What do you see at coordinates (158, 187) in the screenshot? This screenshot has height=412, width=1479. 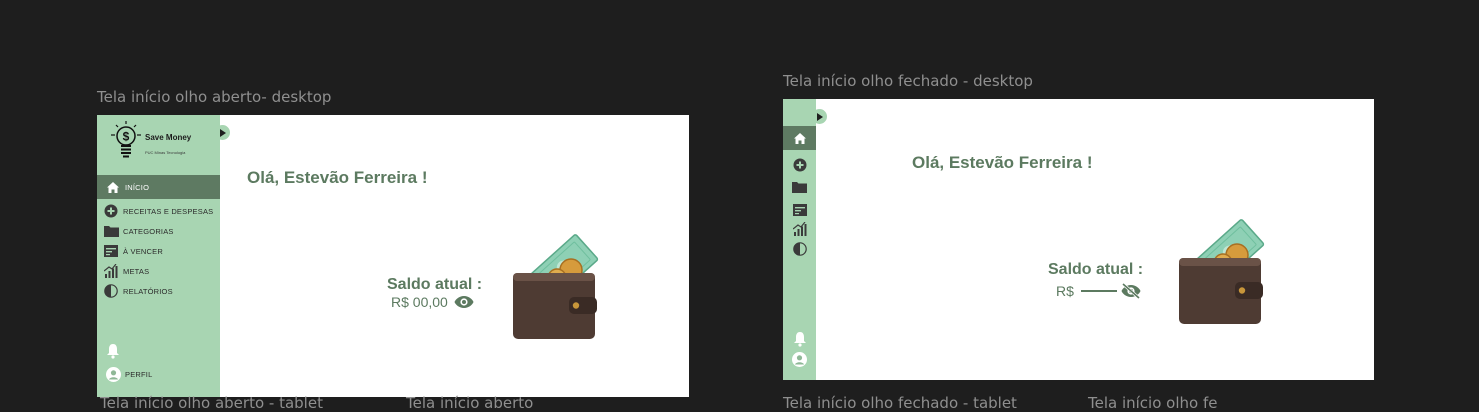 I see `nav-item-inicio: INÍCIO` at bounding box center [158, 187].